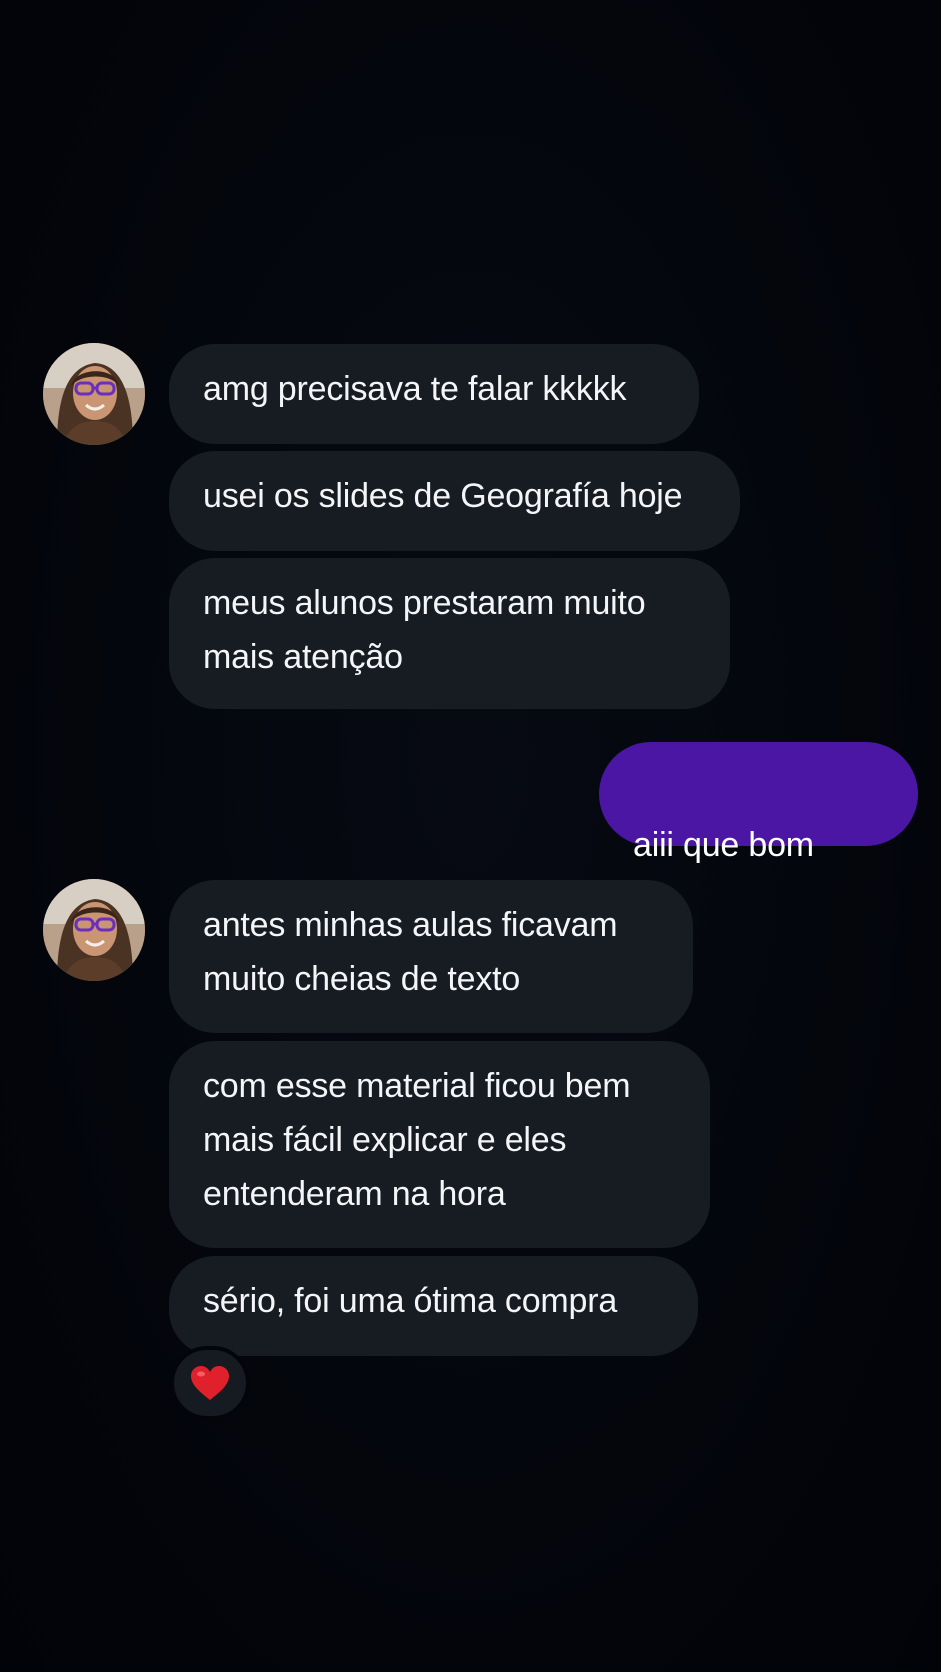  I want to click on sent-message-text: aiii que bom, so click(723, 845).